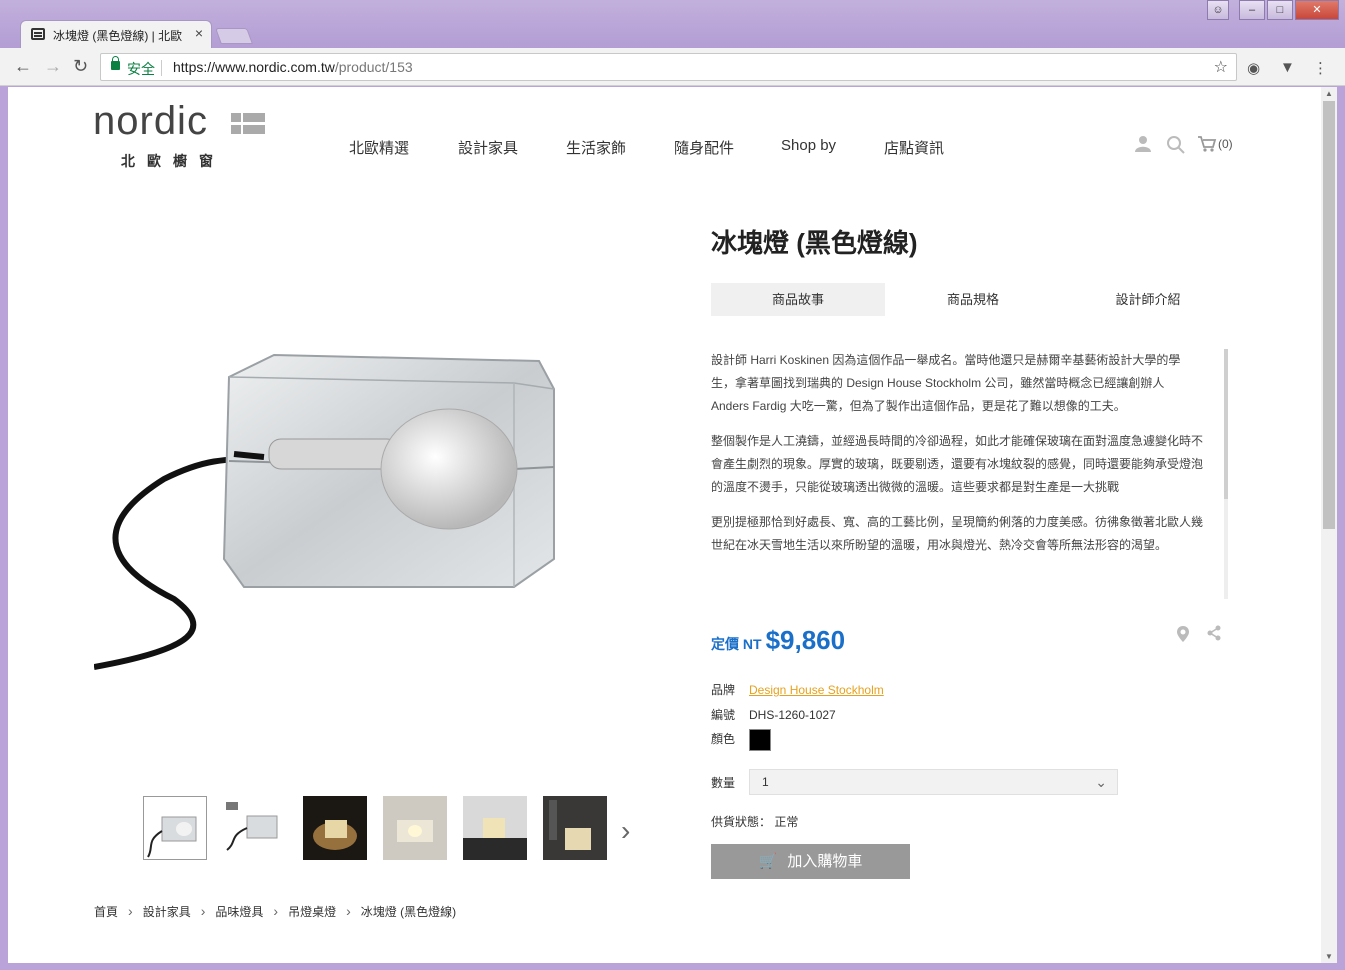 Image resolution: width=1345 pixels, height=970 pixels. I want to click on site-logo: nordic 北歐櫥窗, so click(179, 134).